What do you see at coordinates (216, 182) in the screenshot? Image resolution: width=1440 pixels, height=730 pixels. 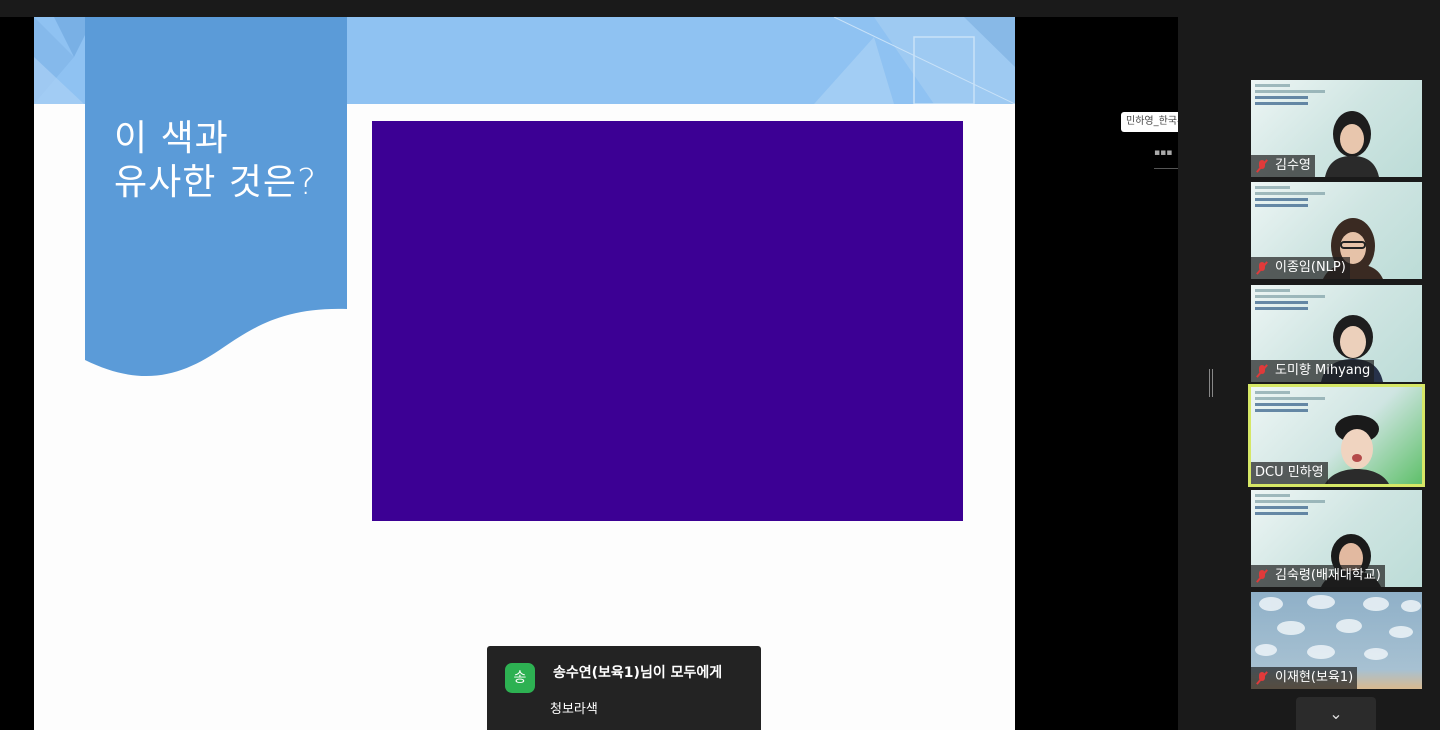 I see `slide-title-line-2: 유사한 것은?` at bounding box center [216, 182].